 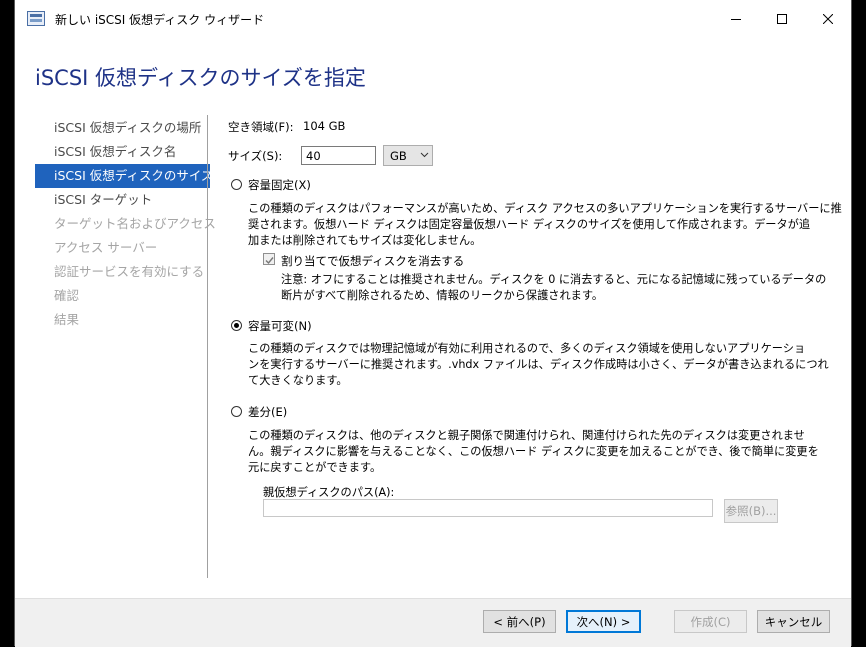 What do you see at coordinates (36, 18) in the screenshot?
I see `iscsi-wizard-icon` at bounding box center [36, 18].